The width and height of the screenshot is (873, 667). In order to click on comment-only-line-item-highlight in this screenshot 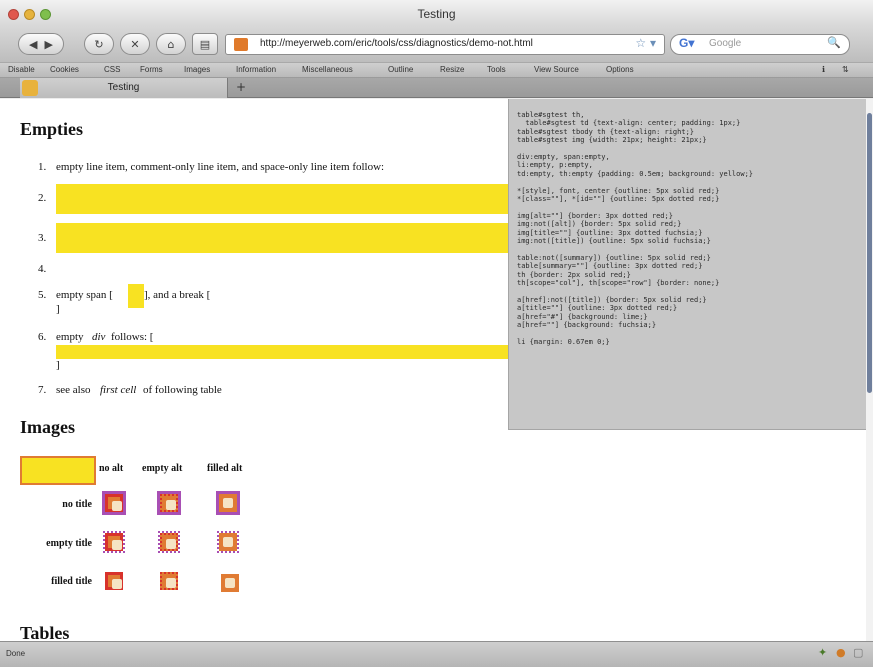, I will do `click(282, 238)`.